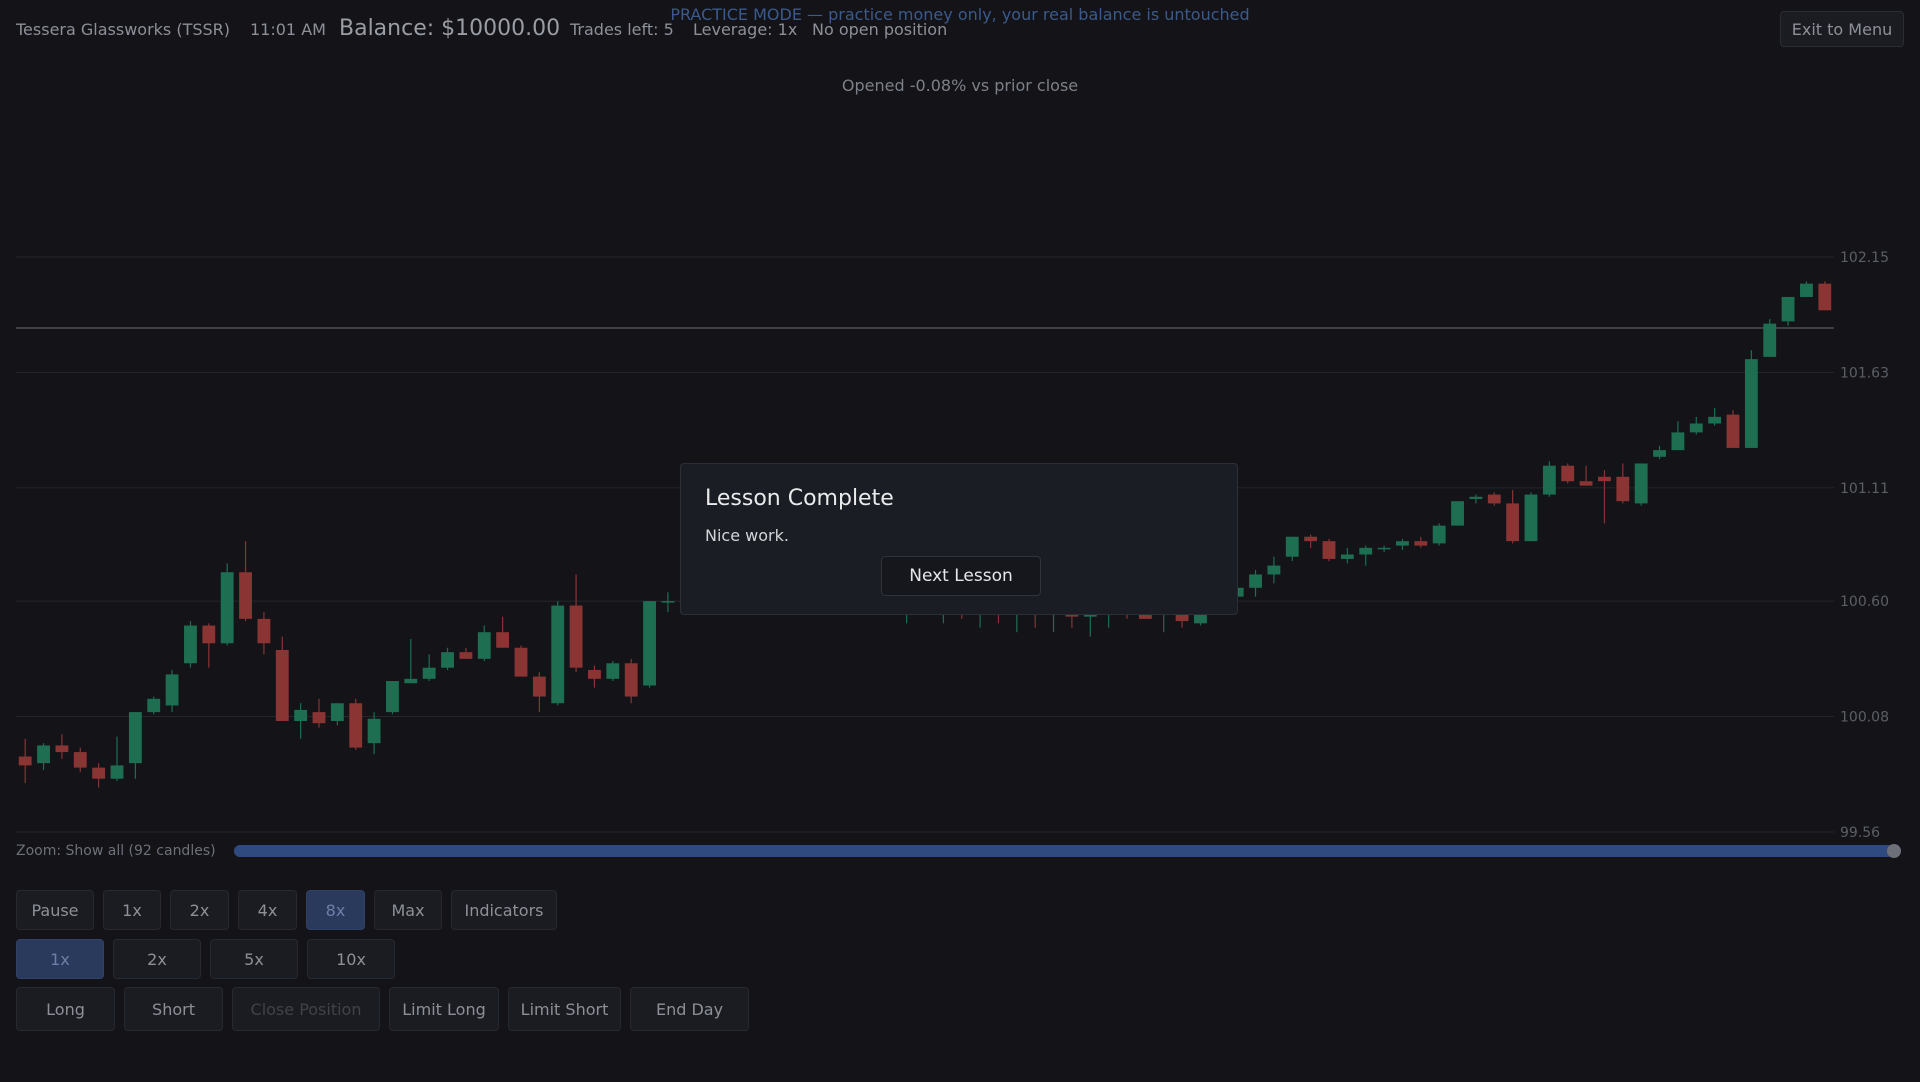 The image size is (1920, 1082). Describe the element at coordinates (564, 1009) in the screenshot. I see `limit-short-button: Limit Short` at that location.